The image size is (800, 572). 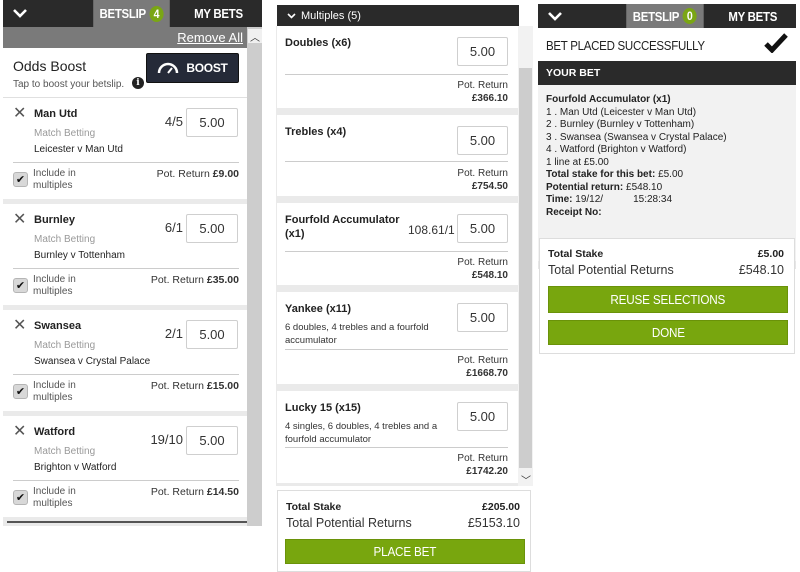 I want to click on place-bet-label: PLACE BET, so click(x=405, y=551).